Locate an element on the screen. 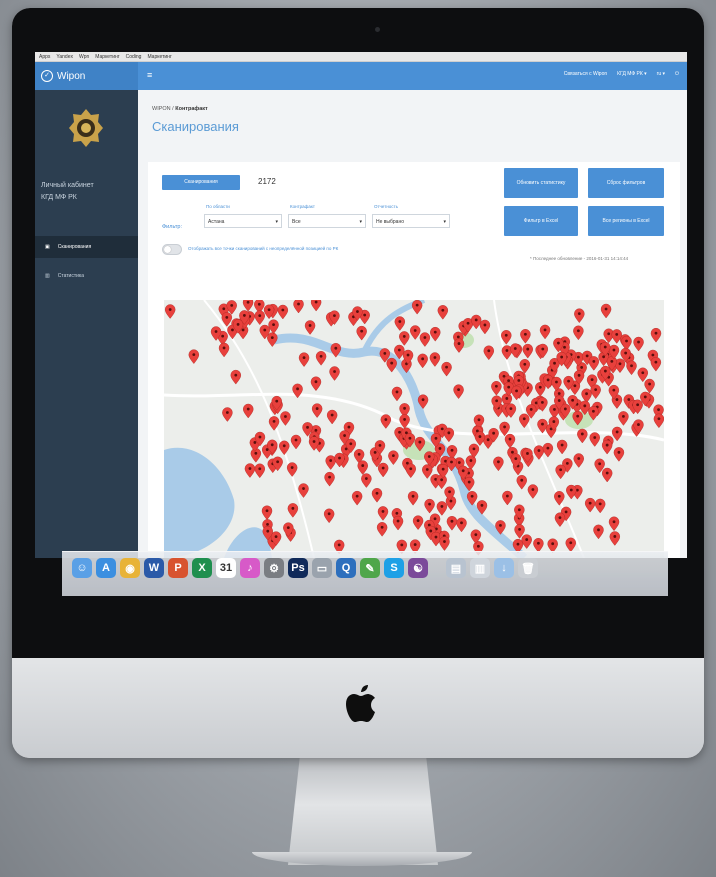 The width and height of the screenshot is (716, 877). language-menu: ru ▾ is located at coordinates (661, 74).